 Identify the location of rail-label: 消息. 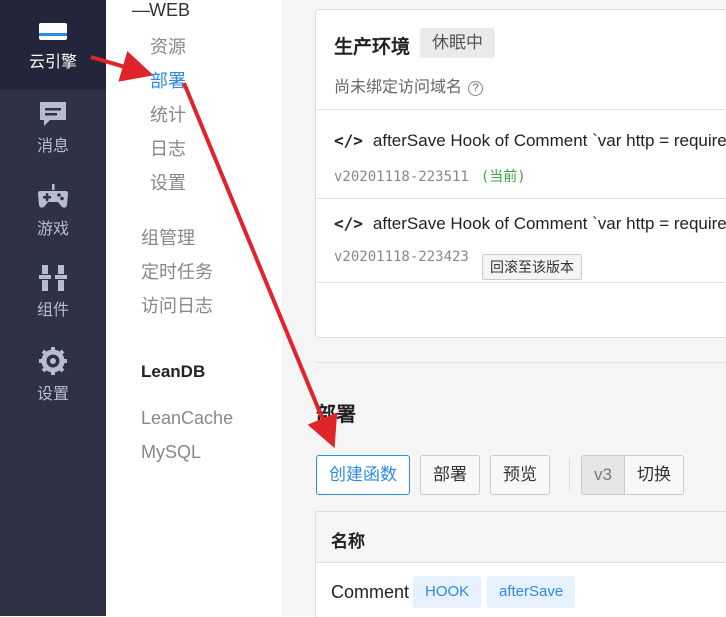
(52, 146).